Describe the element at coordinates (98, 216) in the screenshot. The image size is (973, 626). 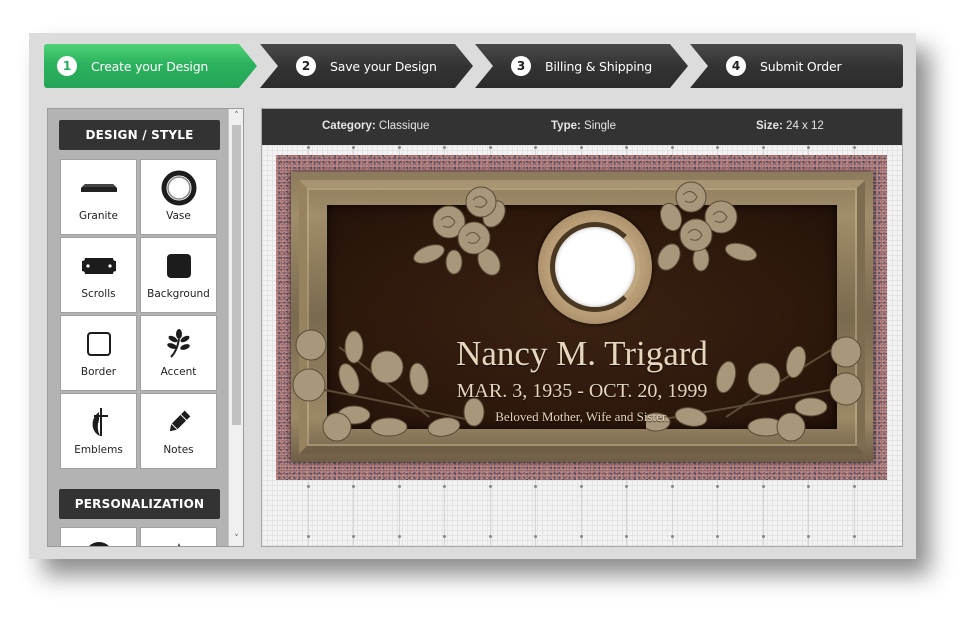
I see `tool-label: Granite` at that location.